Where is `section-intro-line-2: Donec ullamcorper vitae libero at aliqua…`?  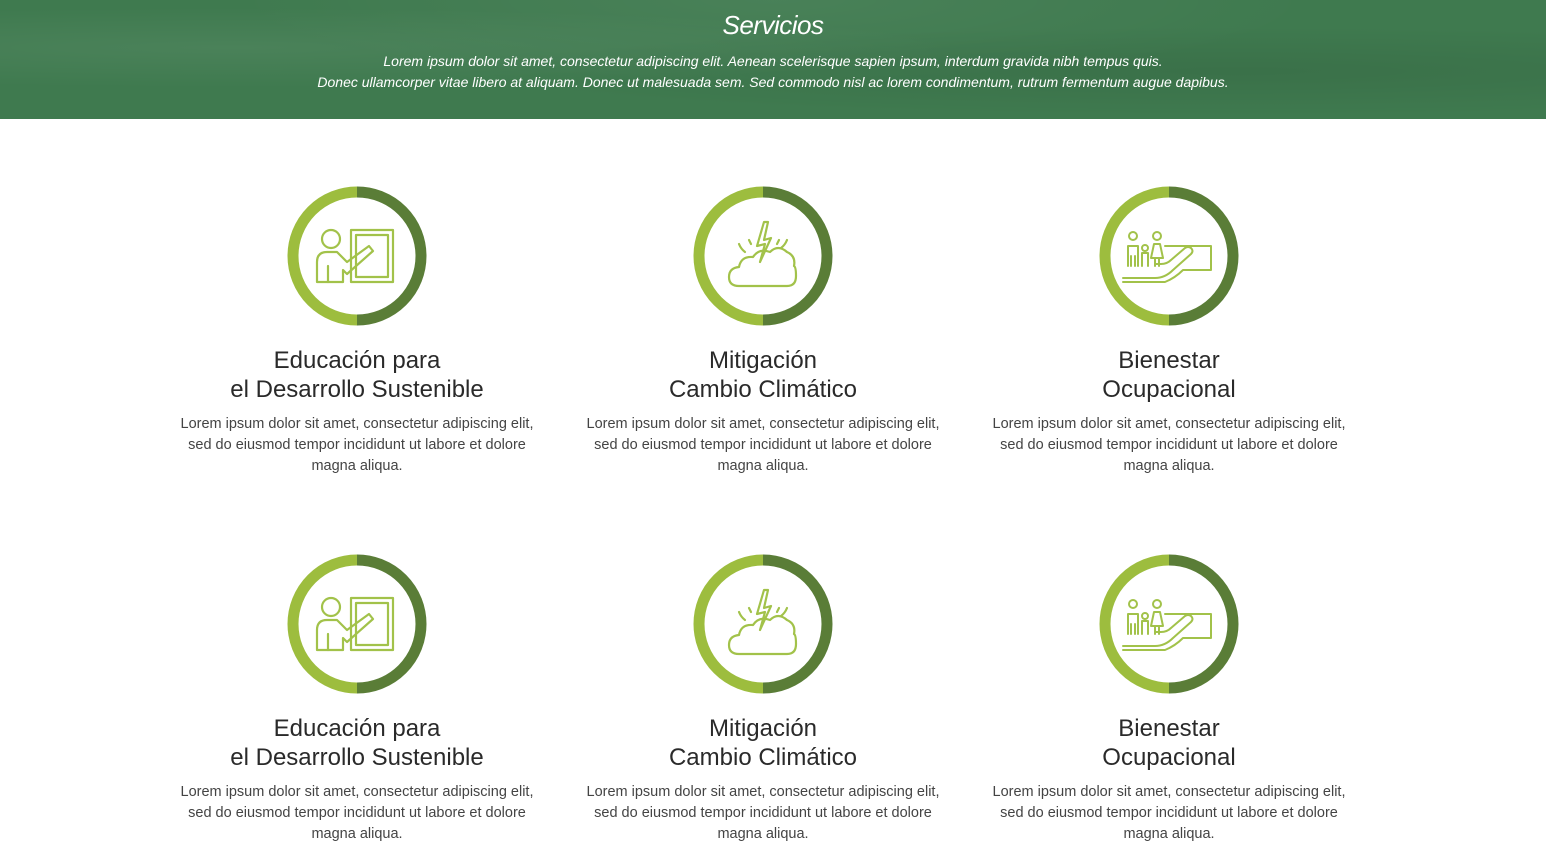 section-intro-line-2: Donec ullamcorper vitae libero at aliqua… is located at coordinates (773, 82).